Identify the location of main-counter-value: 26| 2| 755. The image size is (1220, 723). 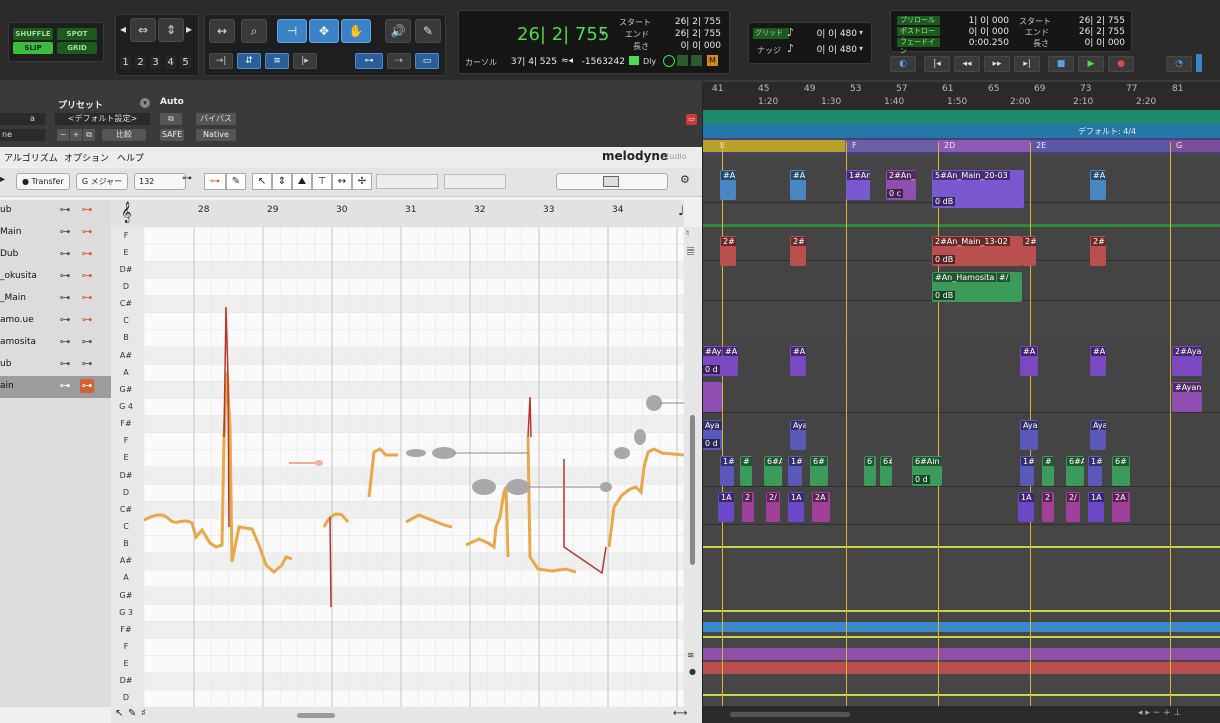
(563, 34).